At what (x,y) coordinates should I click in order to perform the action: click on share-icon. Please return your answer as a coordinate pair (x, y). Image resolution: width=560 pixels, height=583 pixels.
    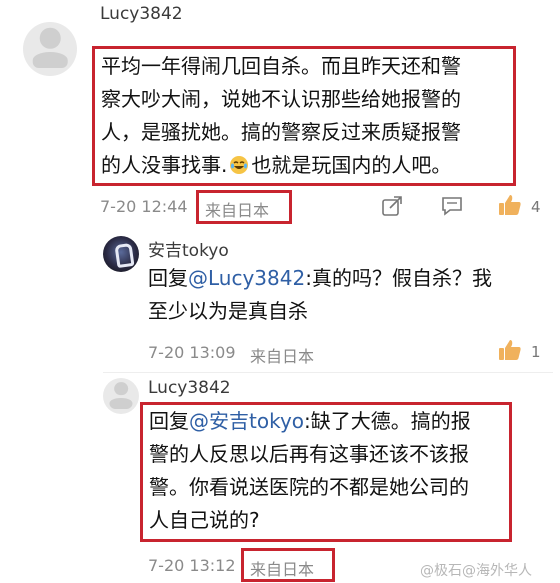
    Looking at the image, I should click on (392, 206).